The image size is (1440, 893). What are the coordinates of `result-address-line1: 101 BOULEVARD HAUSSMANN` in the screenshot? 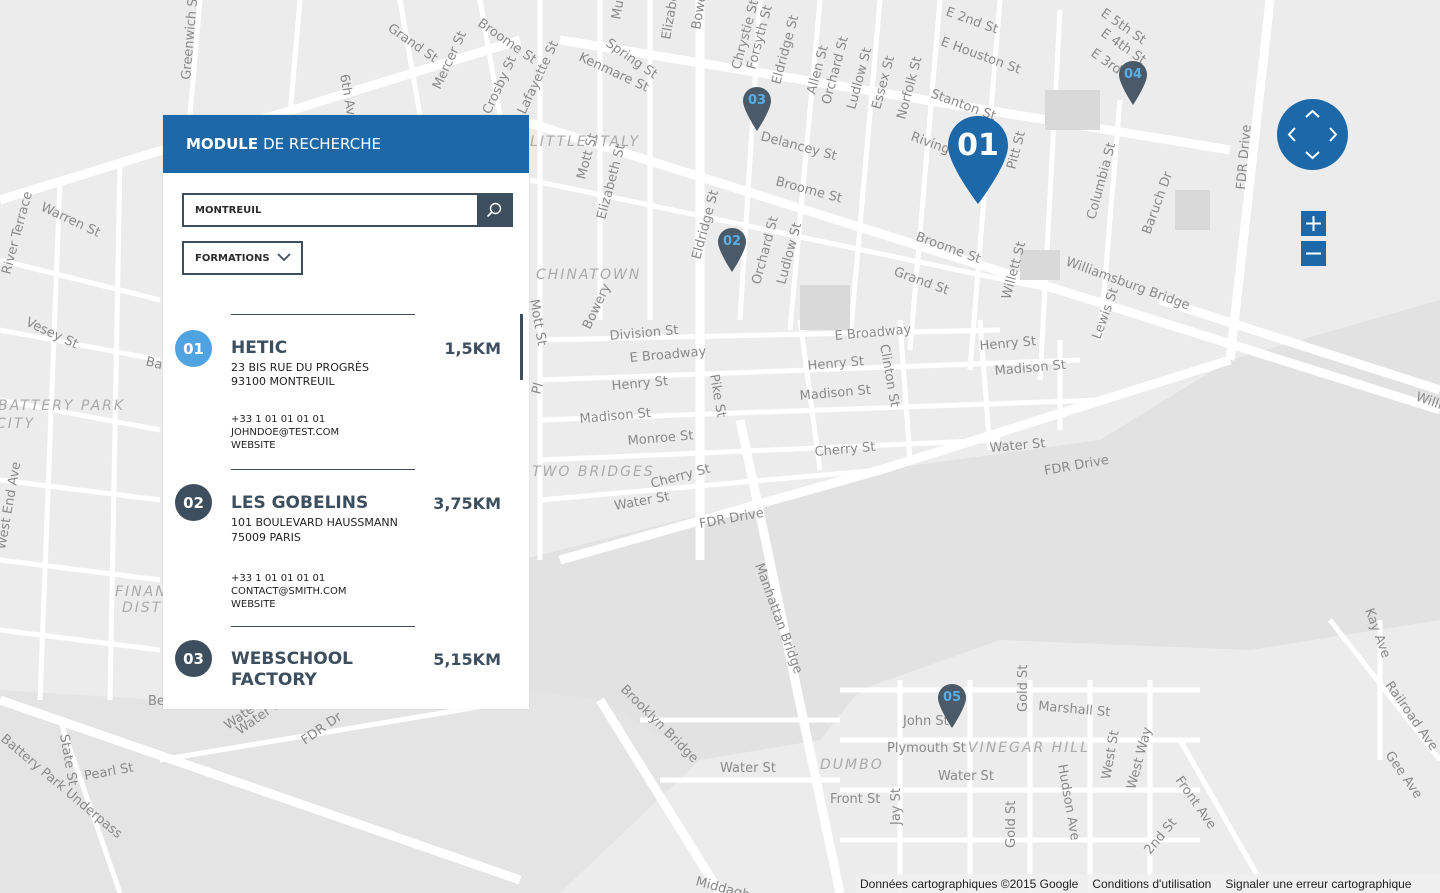 It's located at (314, 522).